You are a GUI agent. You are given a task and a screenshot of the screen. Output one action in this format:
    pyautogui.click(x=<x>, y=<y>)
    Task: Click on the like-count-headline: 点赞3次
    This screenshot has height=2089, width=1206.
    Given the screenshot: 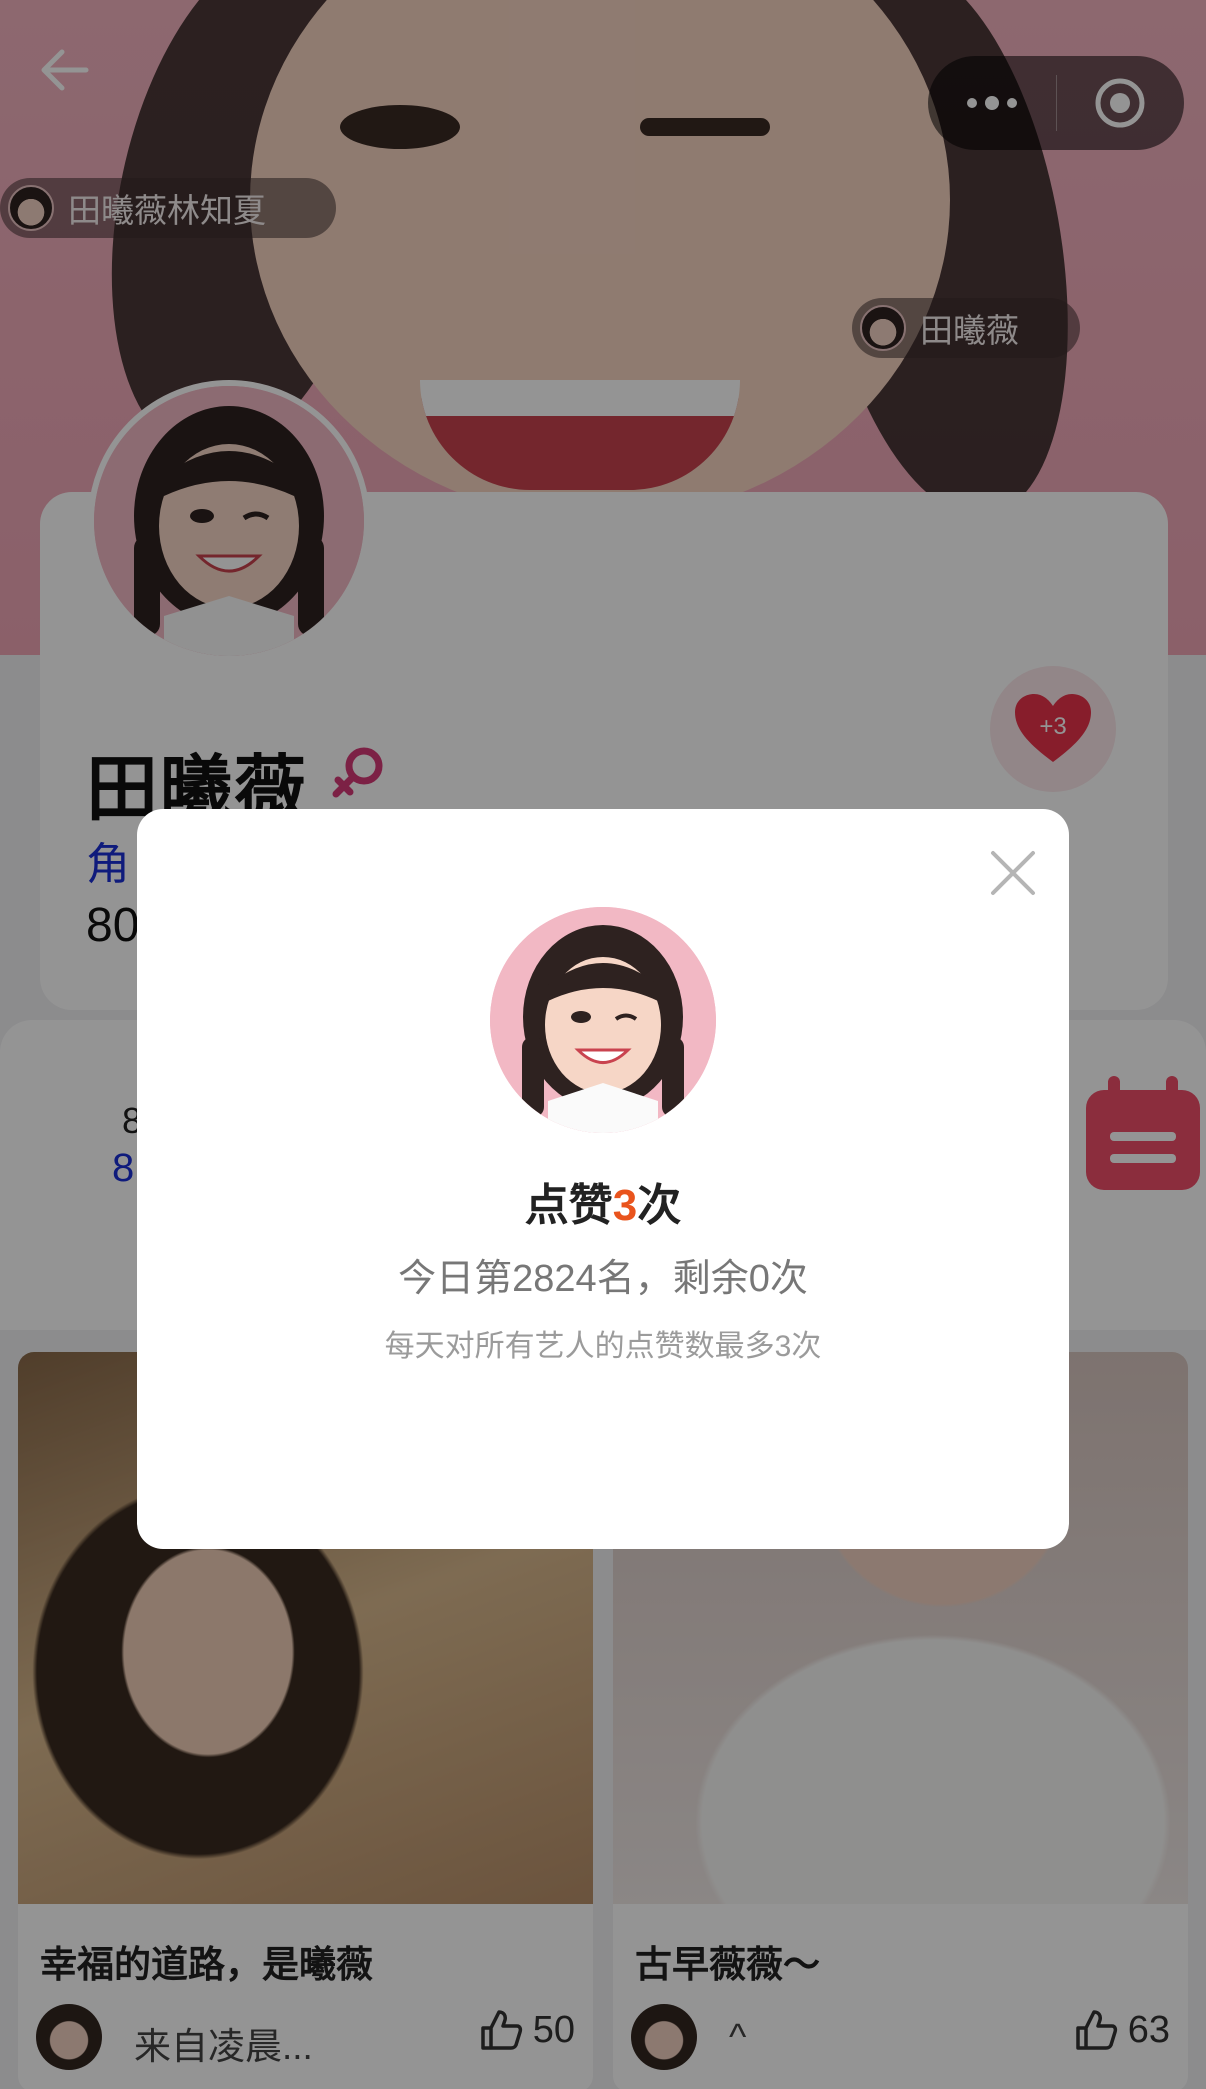 What is the action you would take?
    pyautogui.click(x=603, y=1205)
    